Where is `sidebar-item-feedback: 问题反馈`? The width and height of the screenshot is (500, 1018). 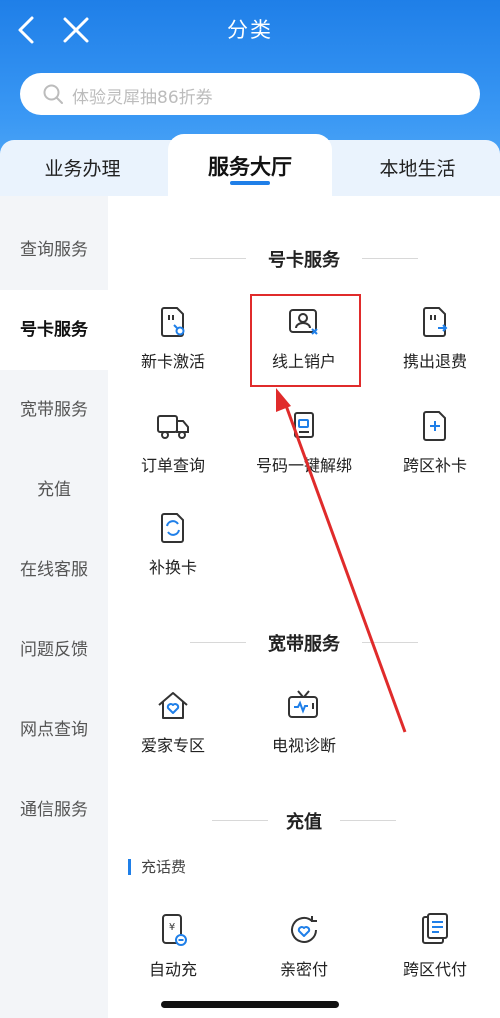
sidebar-item-feedback: 问题反馈 is located at coordinates (54, 650).